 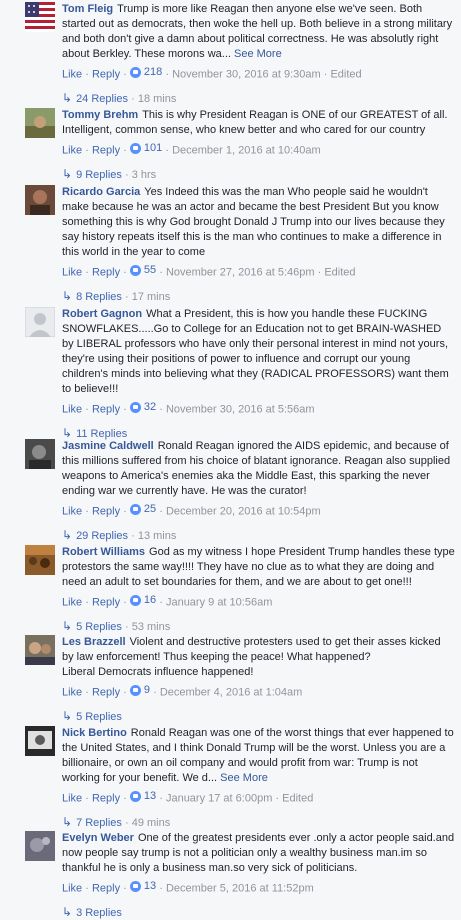 I want to click on replies-count: 11 Replies, so click(x=101, y=434).